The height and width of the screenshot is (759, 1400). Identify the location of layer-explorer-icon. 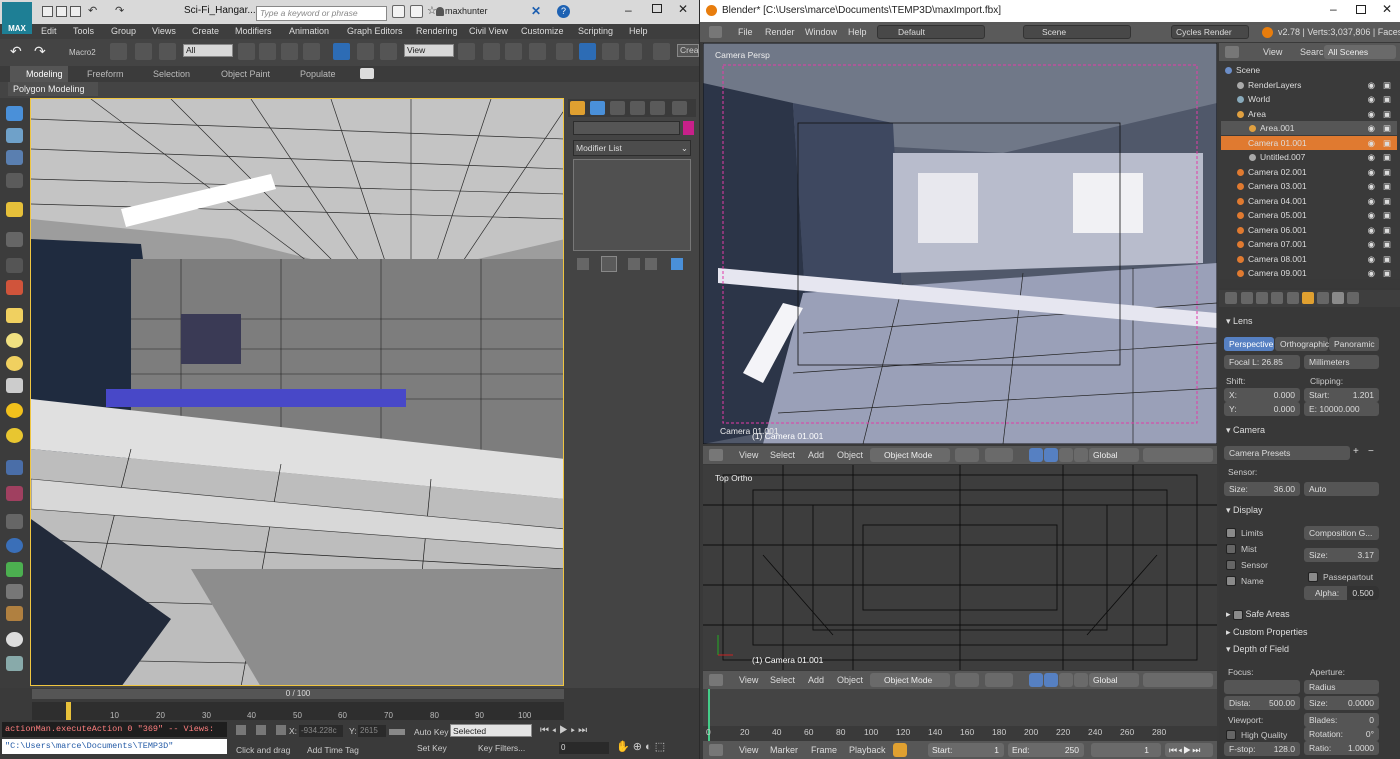
(14, 157).